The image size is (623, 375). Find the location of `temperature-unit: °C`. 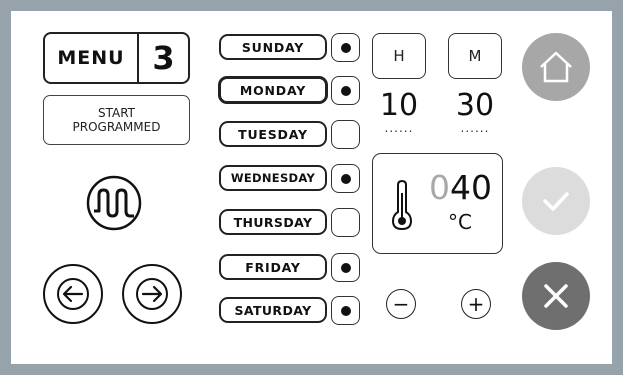

temperature-unit: °C is located at coordinates (460, 222).